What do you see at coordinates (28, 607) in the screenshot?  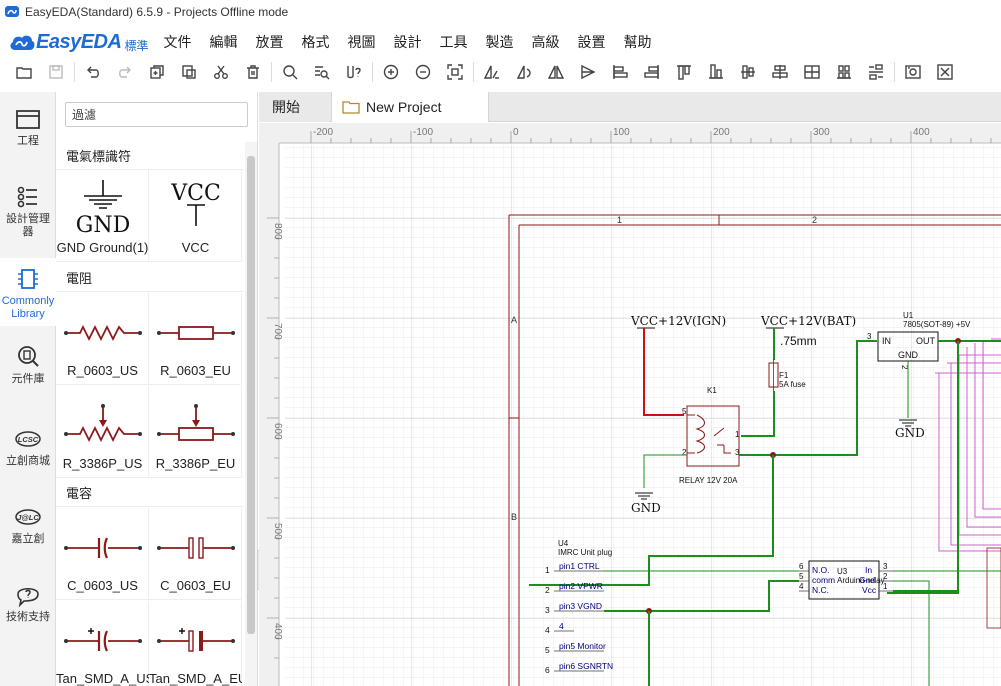 I see `nav-support: 技術支持` at bounding box center [28, 607].